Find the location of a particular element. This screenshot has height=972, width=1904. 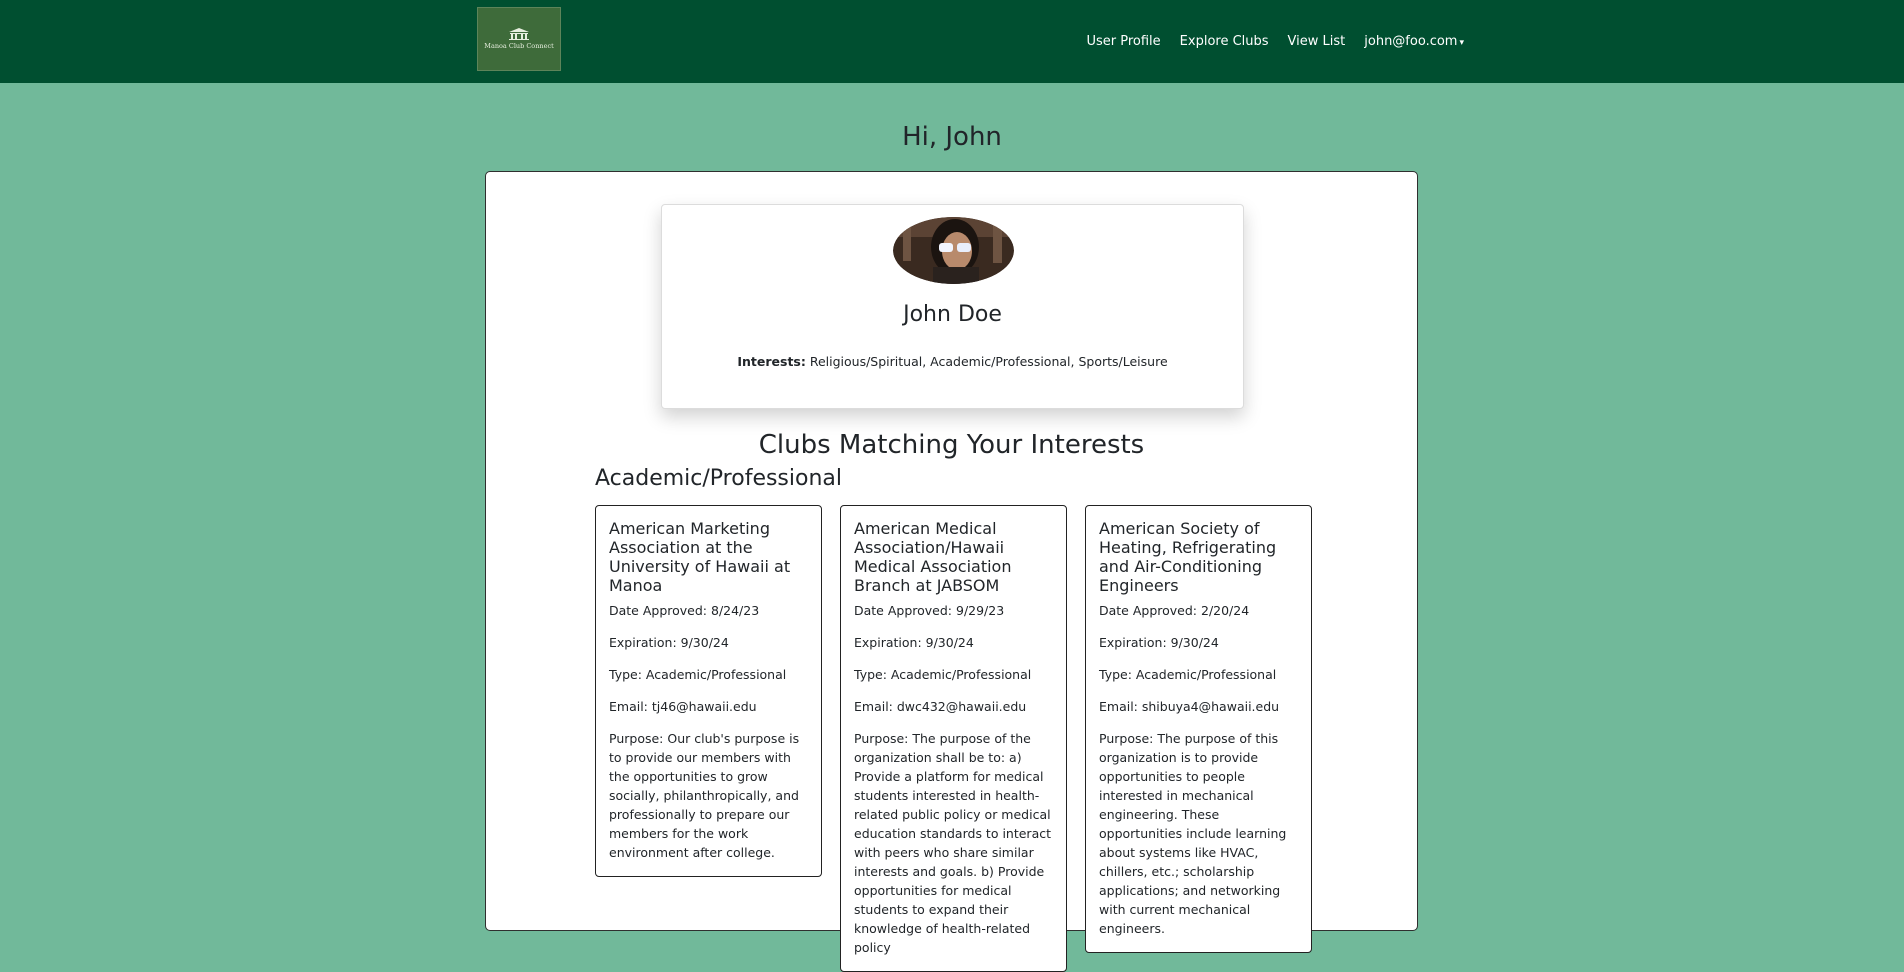

club-date-approved: Date Approved: 2/20/24 is located at coordinates (1174, 610).